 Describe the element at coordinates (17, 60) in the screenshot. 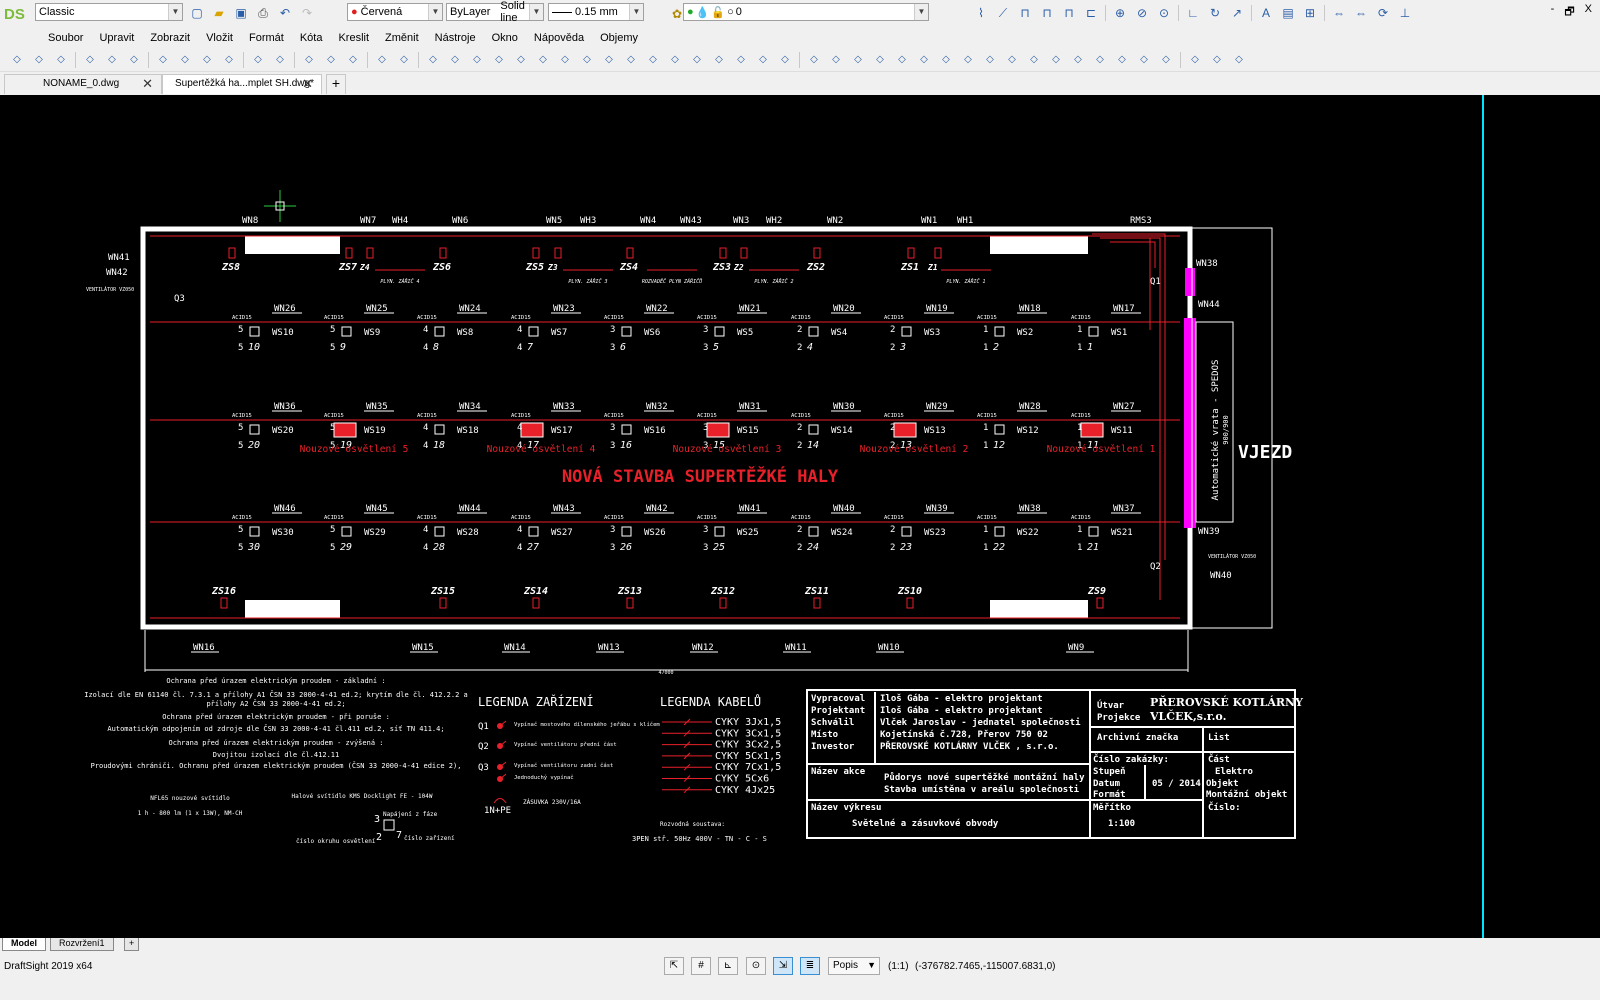

I see `new-file-icon: ◇` at that location.